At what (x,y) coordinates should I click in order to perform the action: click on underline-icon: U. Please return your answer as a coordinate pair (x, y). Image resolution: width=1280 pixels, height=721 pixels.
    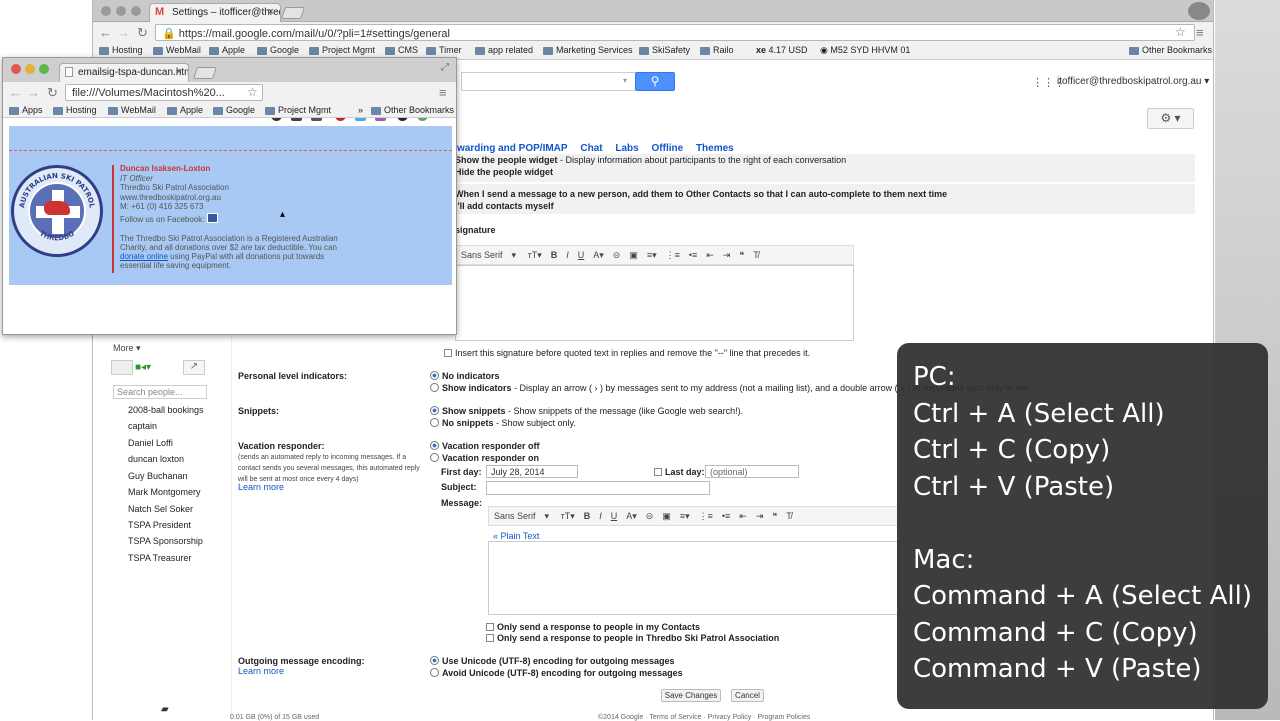
    Looking at the image, I should click on (614, 516).